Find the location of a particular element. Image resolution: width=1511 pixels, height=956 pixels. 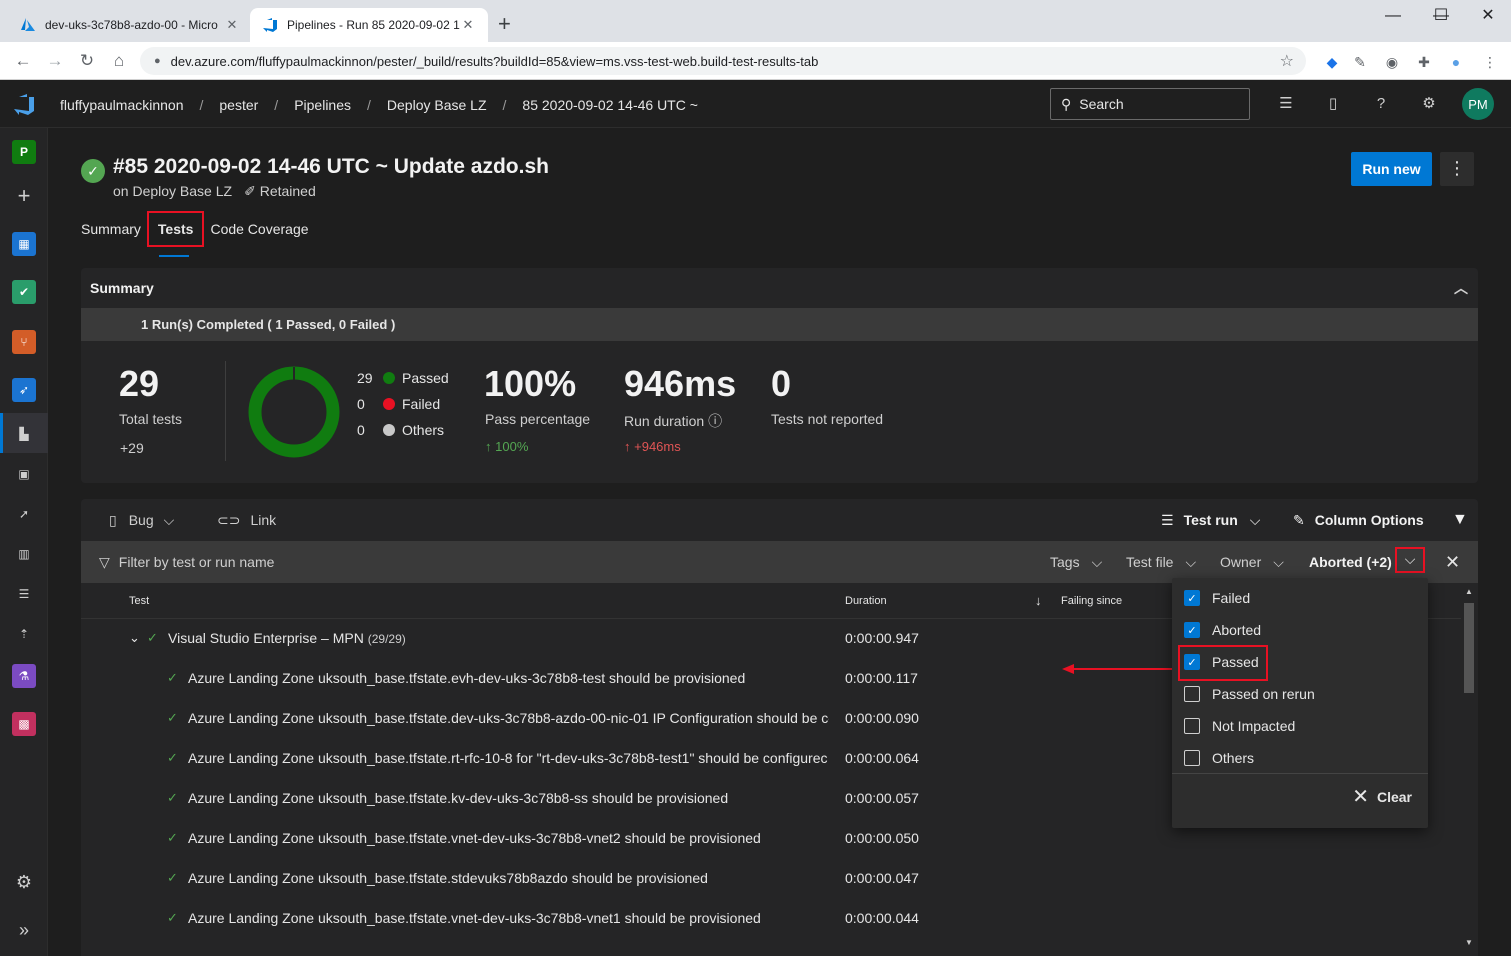

info-icon: ⓘ is located at coordinates (715, 421).